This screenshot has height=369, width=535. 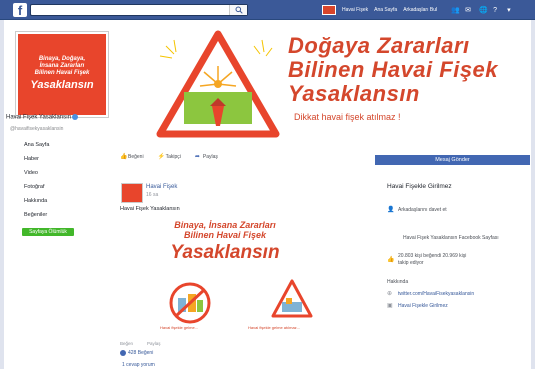 I want to click on like-label: Beğeni, so click(x=136, y=157).